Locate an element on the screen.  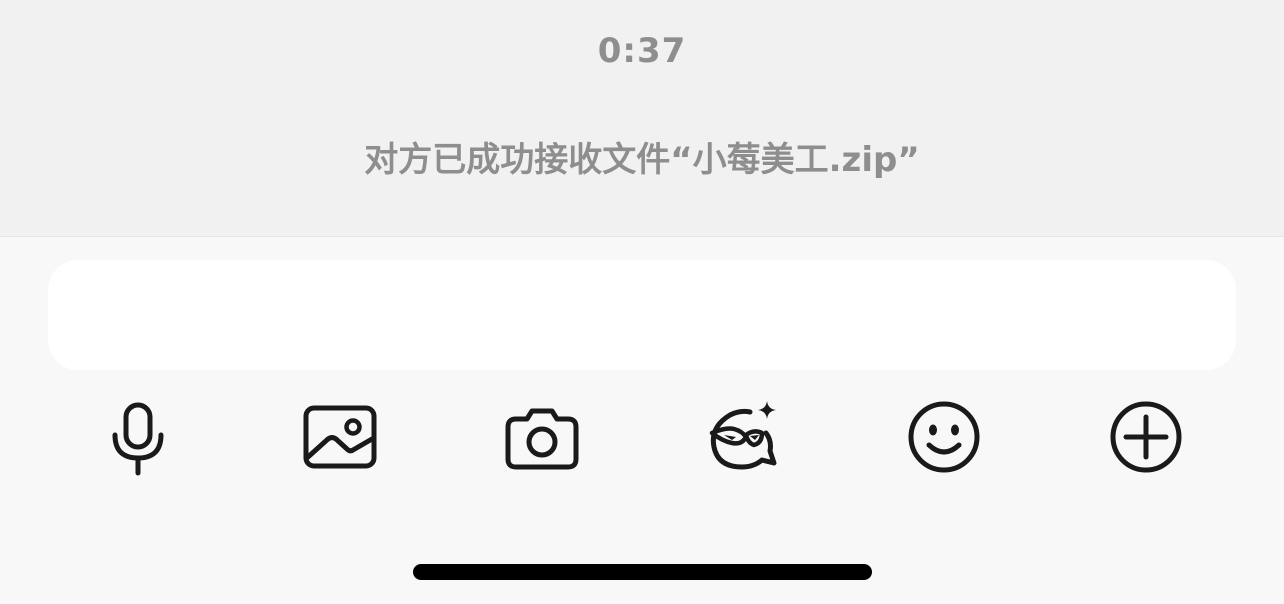
emoji-button is located at coordinates (944, 437).